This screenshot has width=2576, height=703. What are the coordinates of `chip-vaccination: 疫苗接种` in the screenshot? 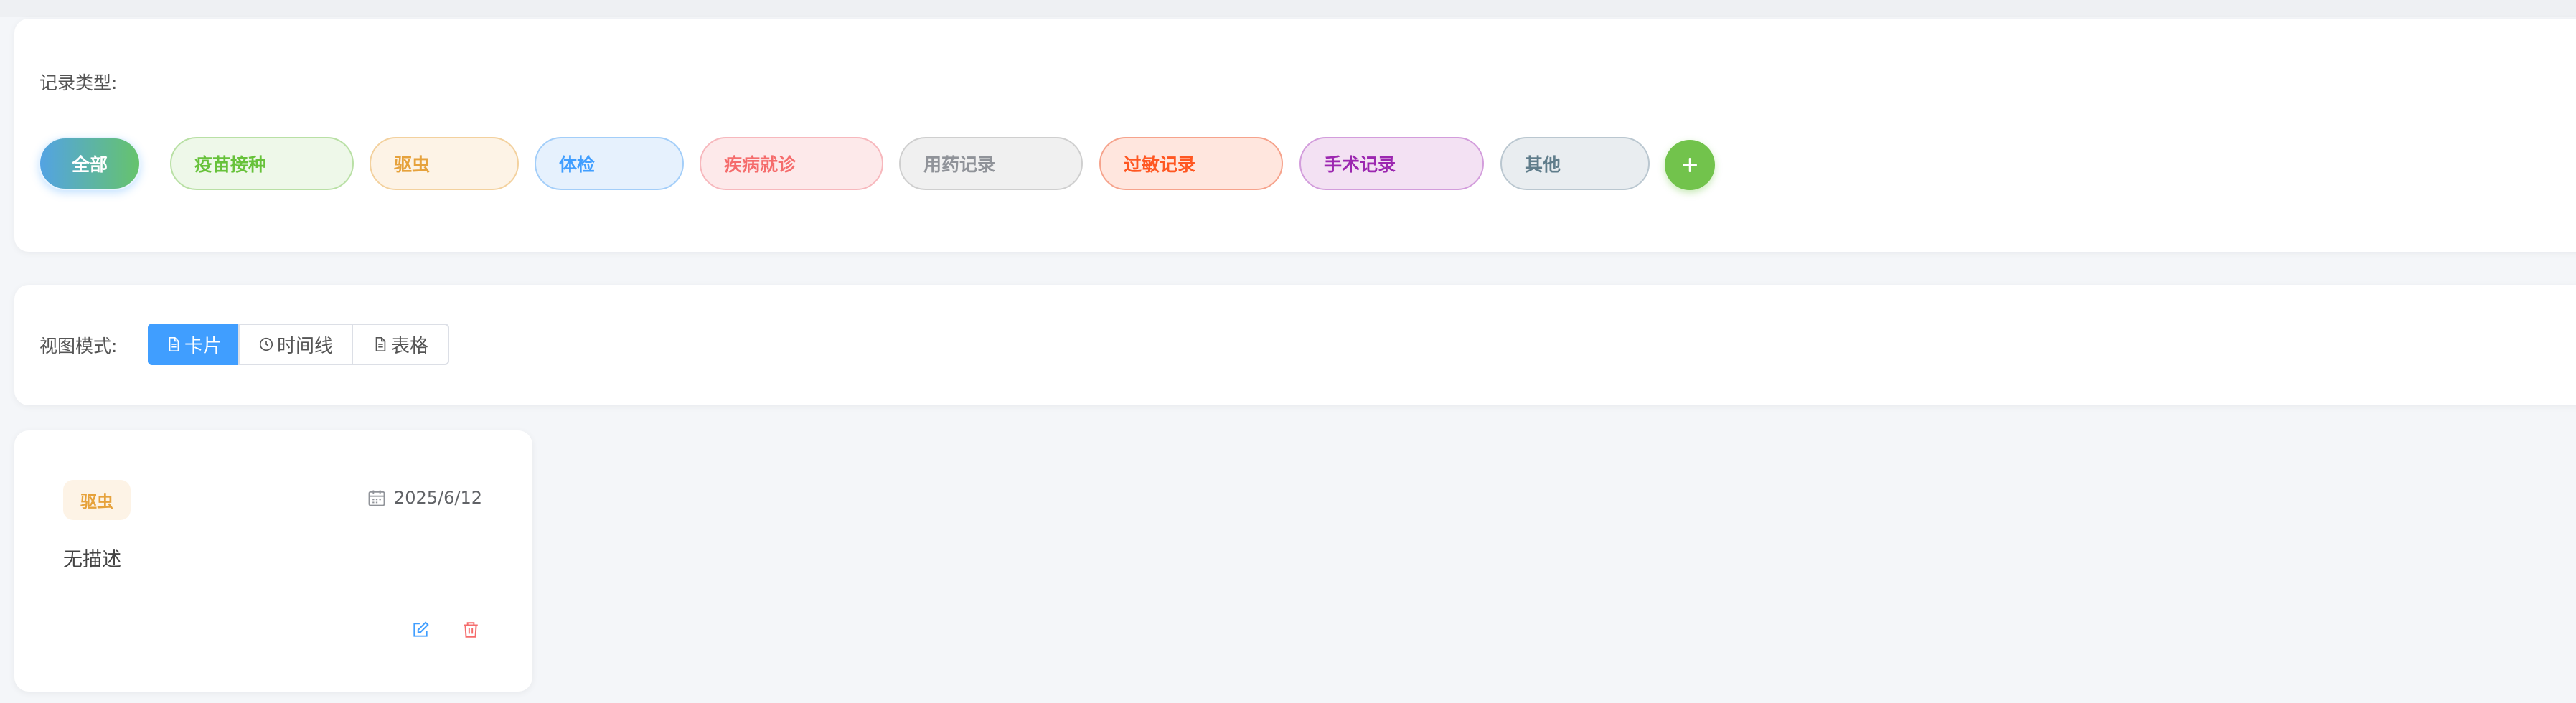 It's located at (262, 164).